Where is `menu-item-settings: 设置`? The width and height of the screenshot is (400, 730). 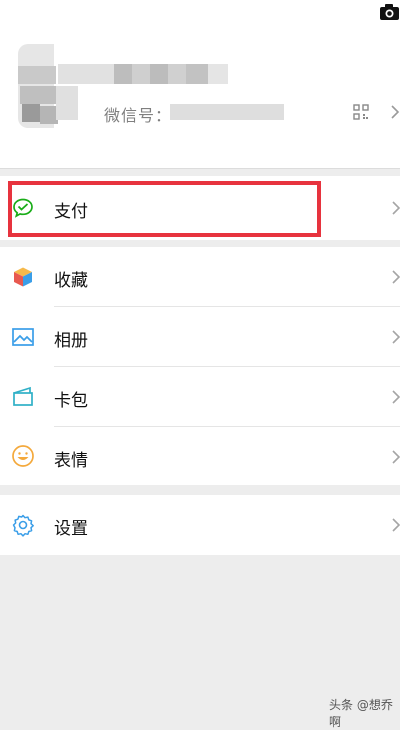 menu-item-settings: 设置 is located at coordinates (200, 525).